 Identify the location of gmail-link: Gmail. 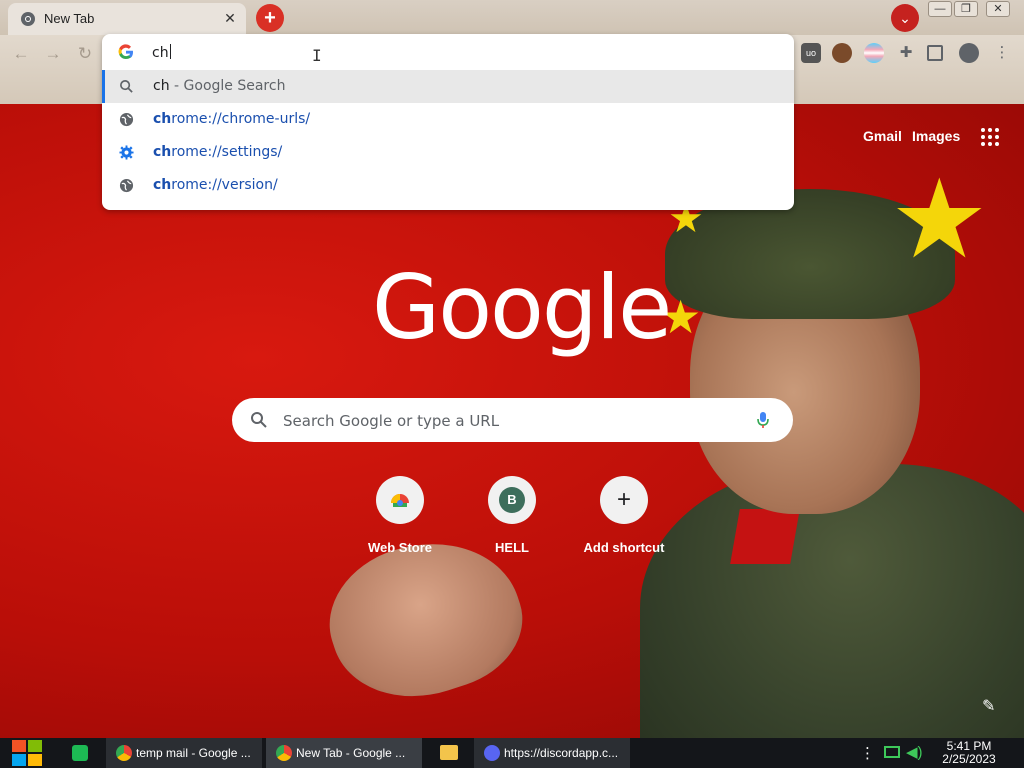
(882, 136).